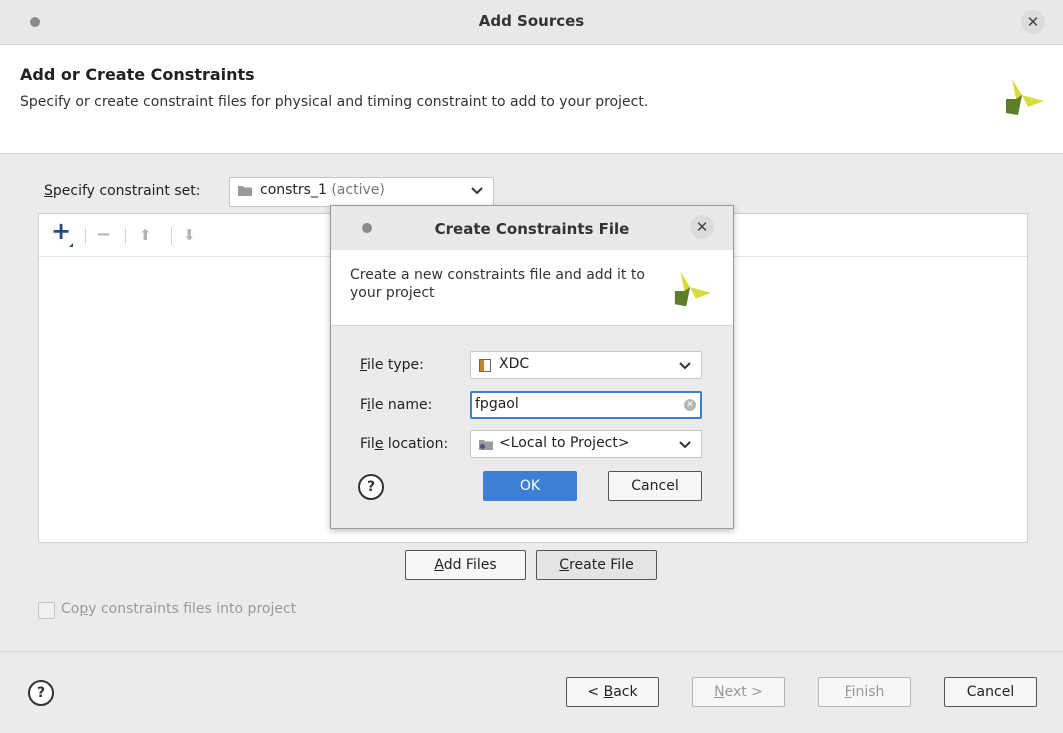 The image size is (1063, 733). Describe the element at coordinates (497, 404) in the screenshot. I see `file-name-value: fpgaol` at that location.